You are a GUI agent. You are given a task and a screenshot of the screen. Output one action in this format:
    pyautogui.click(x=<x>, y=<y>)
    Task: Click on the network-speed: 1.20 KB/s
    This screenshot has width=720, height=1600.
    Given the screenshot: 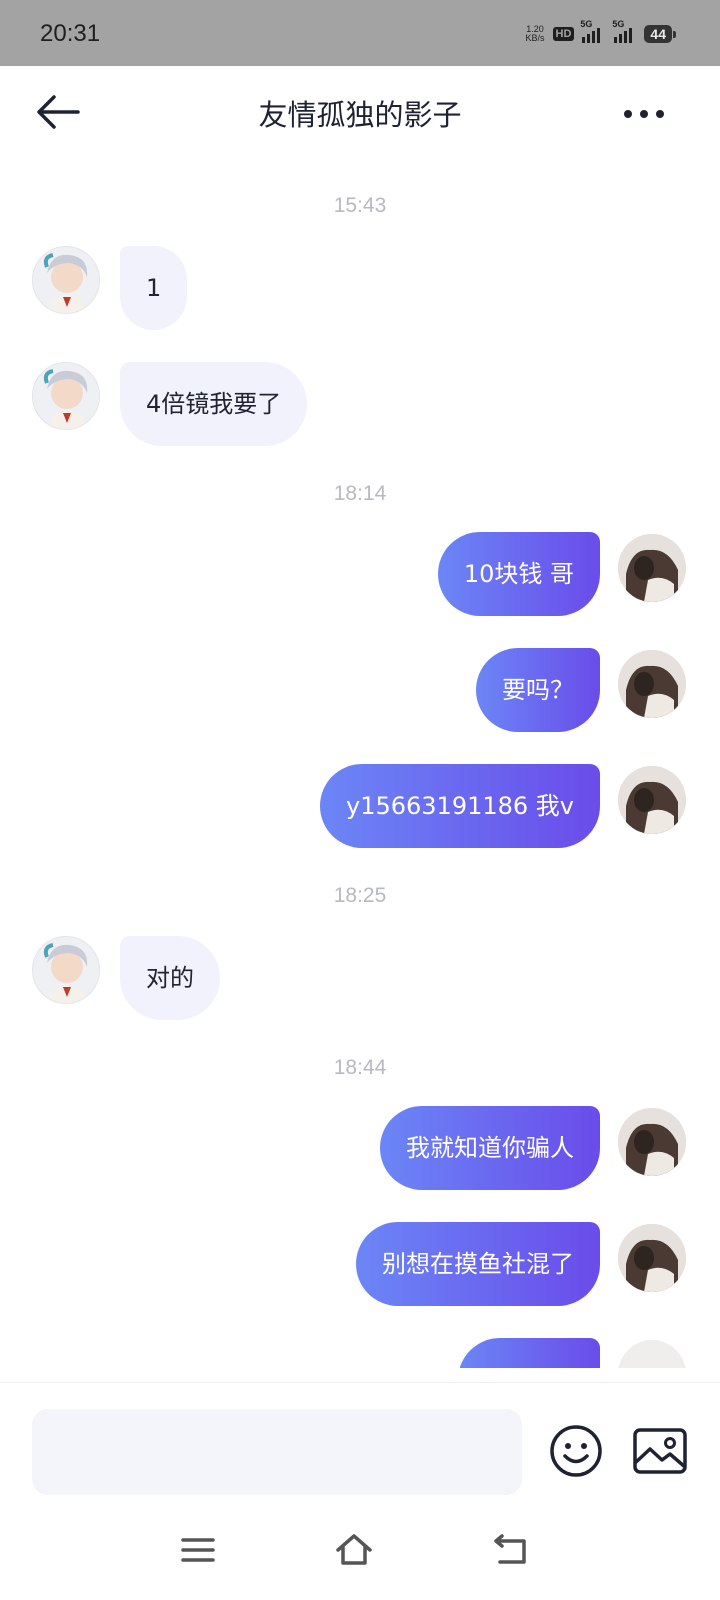 What is the action you would take?
    pyautogui.click(x=535, y=34)
    